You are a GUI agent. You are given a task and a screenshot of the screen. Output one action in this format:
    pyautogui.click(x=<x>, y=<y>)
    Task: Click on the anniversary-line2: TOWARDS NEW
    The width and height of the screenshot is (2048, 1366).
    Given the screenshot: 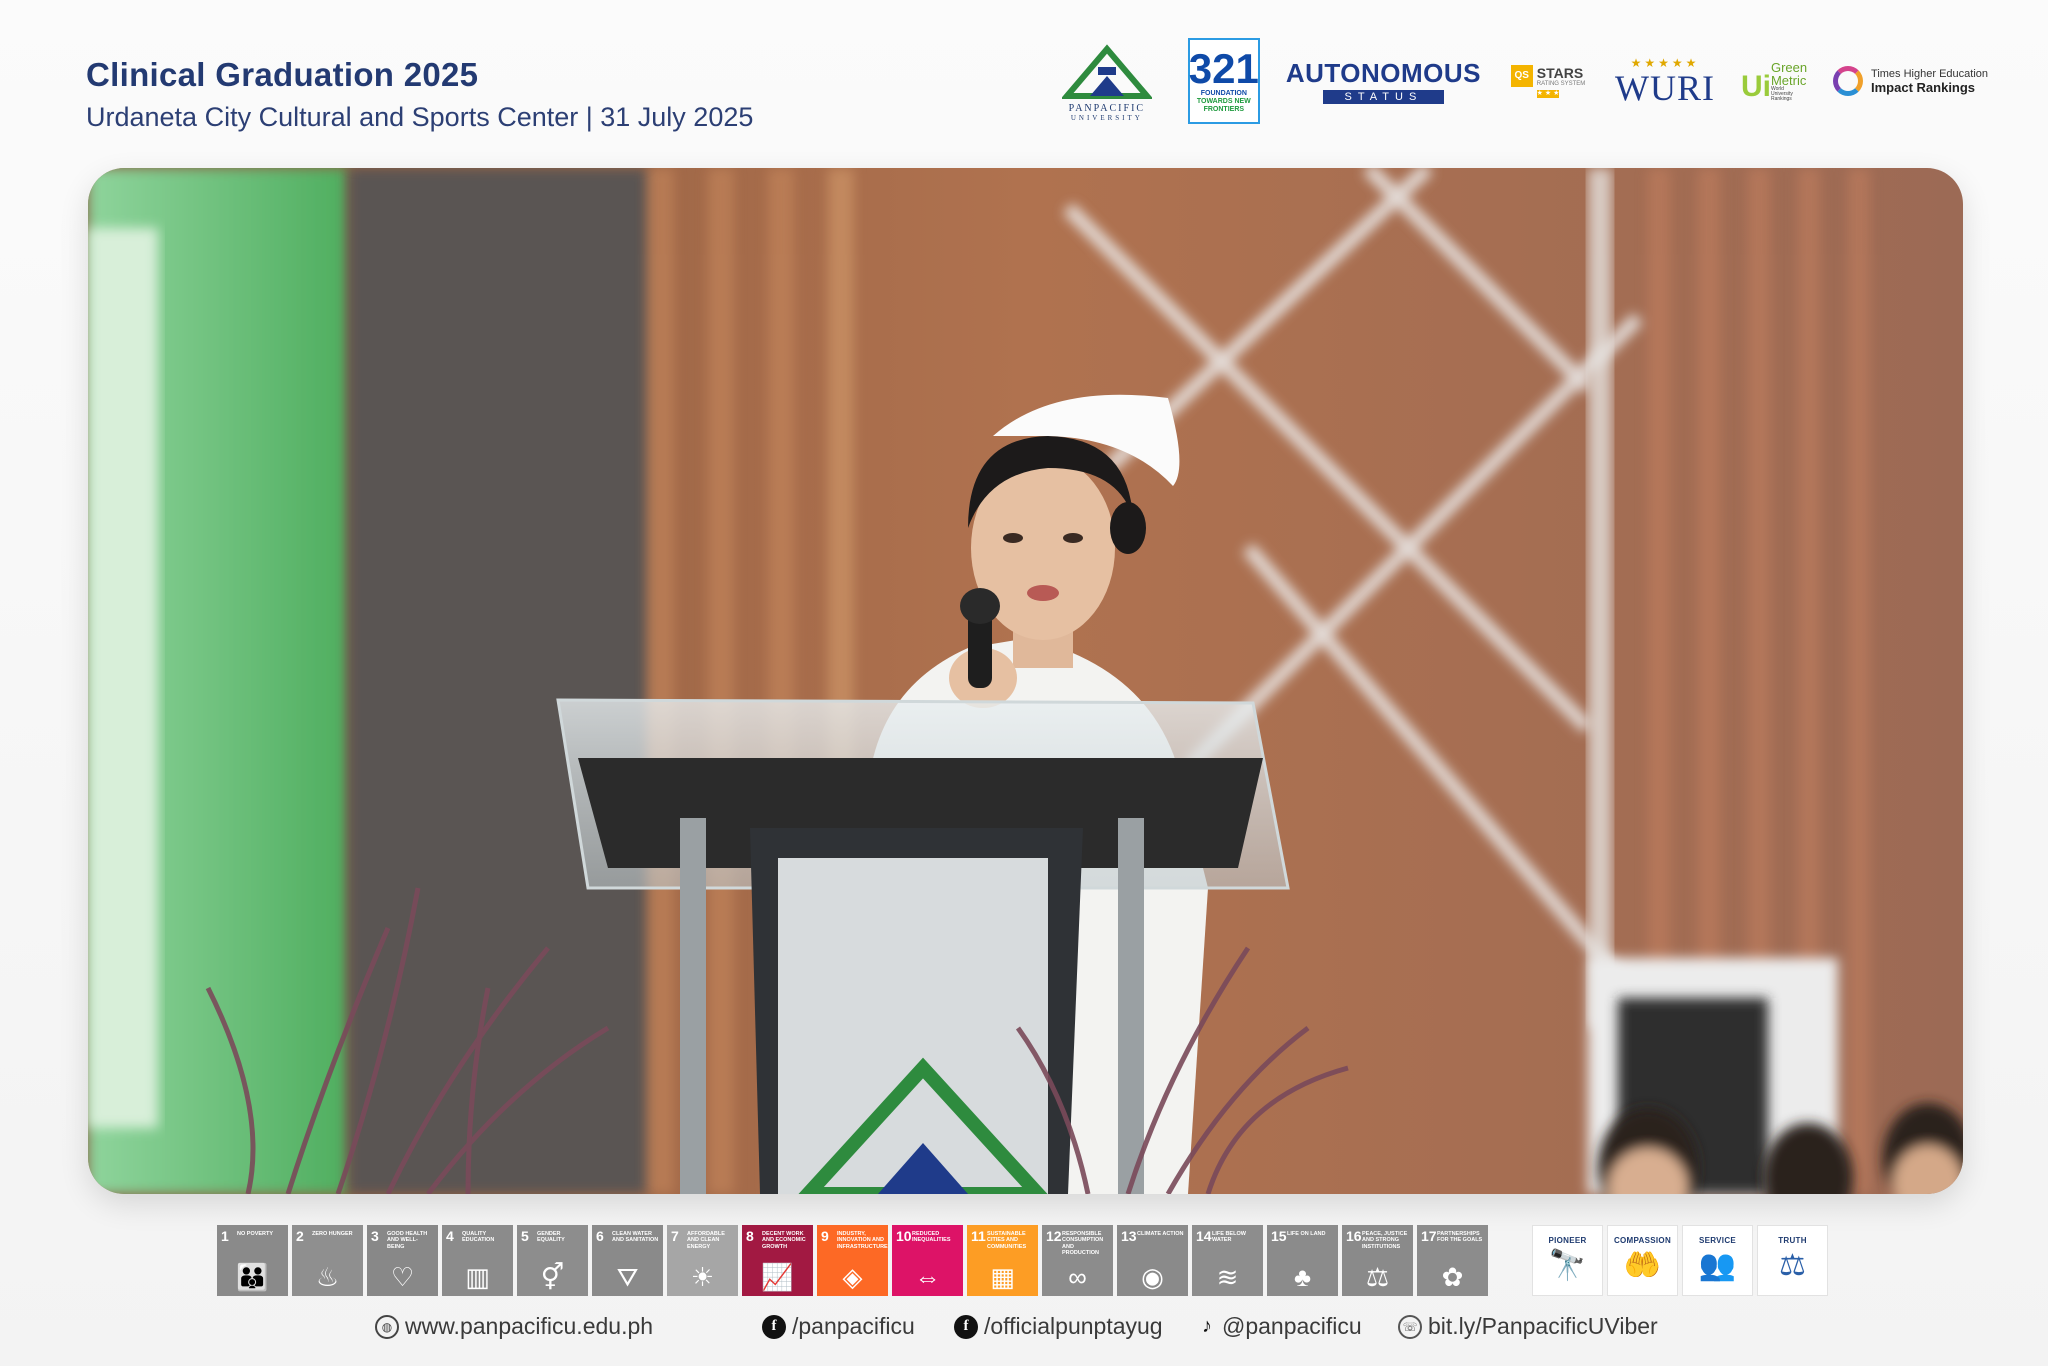 What is the action you would take?
    pyautogui.click(x=1223, y=102)
    